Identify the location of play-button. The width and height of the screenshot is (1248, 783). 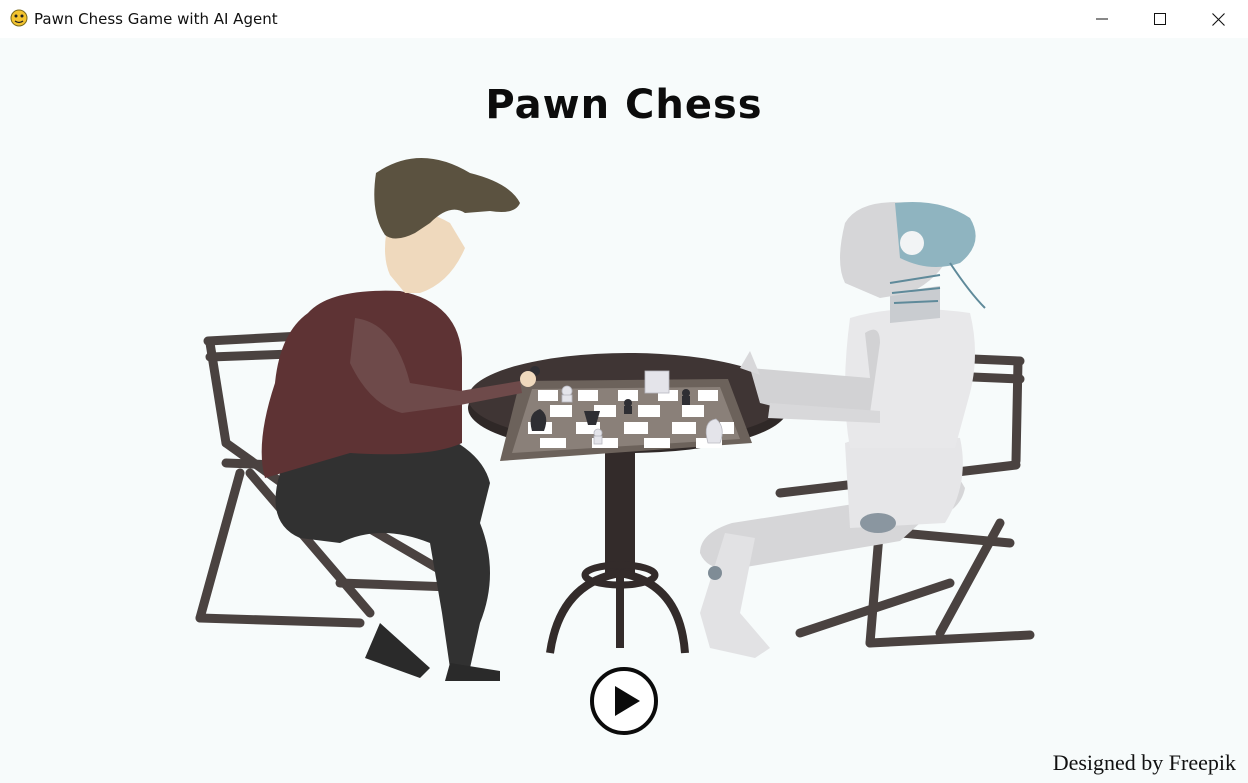
(624, 701).